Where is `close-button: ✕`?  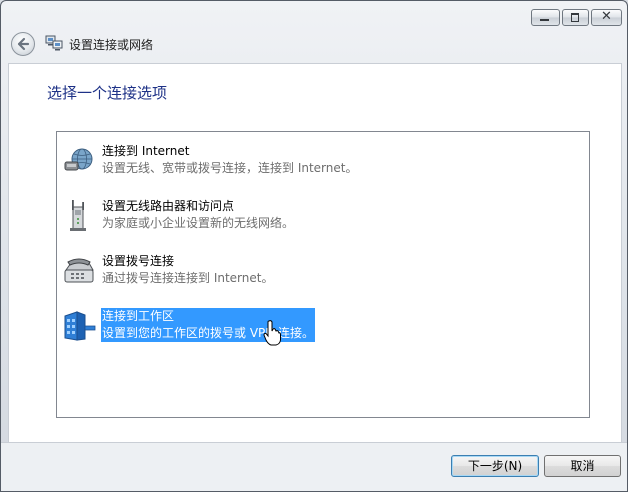
close-button: ✕ is located at coordinates (606, 17).